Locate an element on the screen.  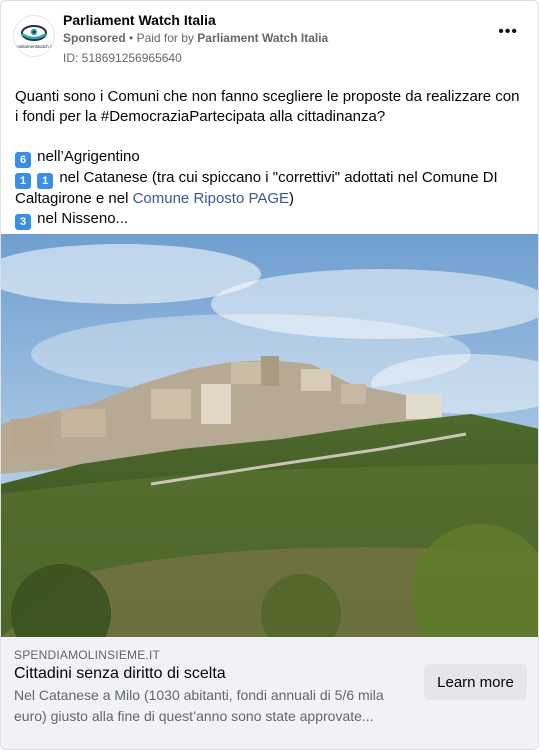
avatar: parliamentwatch.it is located at coordinates (34, 36).